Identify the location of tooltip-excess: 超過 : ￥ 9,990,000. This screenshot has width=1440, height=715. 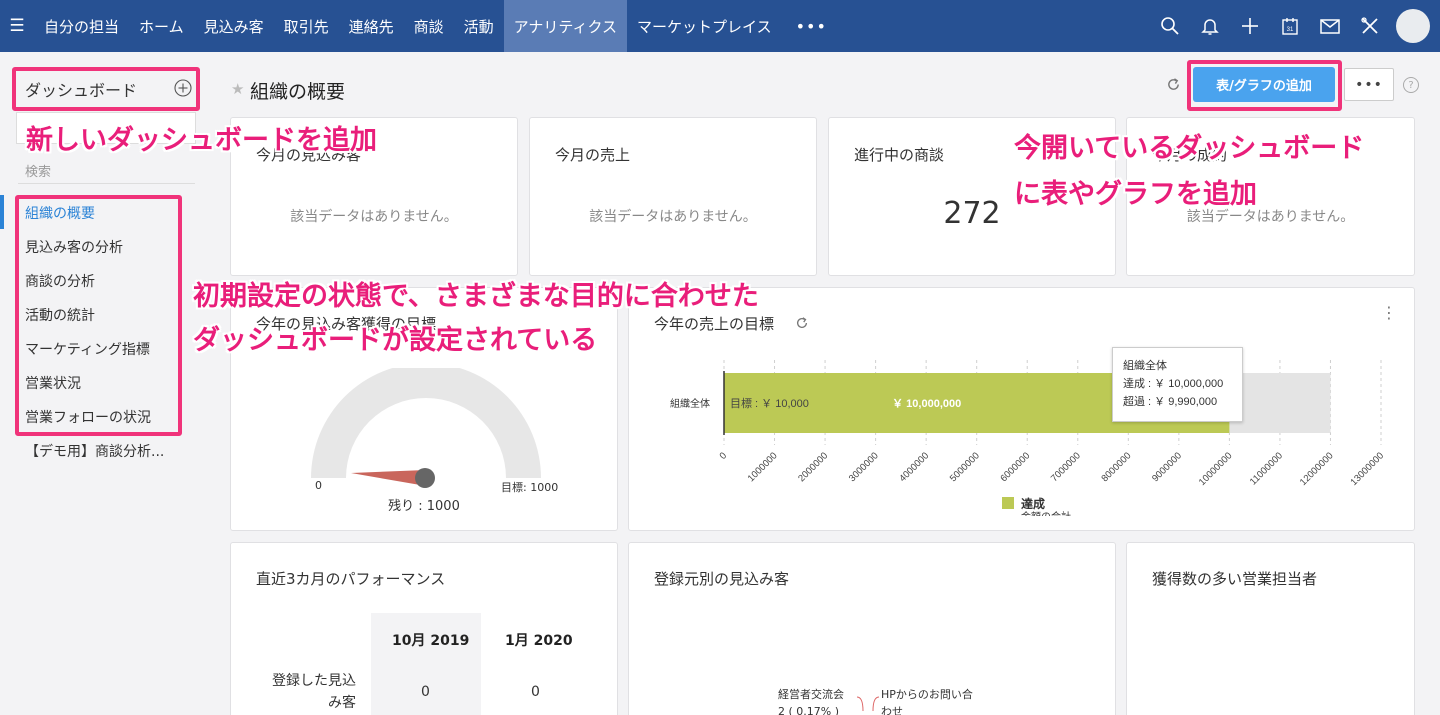
(1170, 402).